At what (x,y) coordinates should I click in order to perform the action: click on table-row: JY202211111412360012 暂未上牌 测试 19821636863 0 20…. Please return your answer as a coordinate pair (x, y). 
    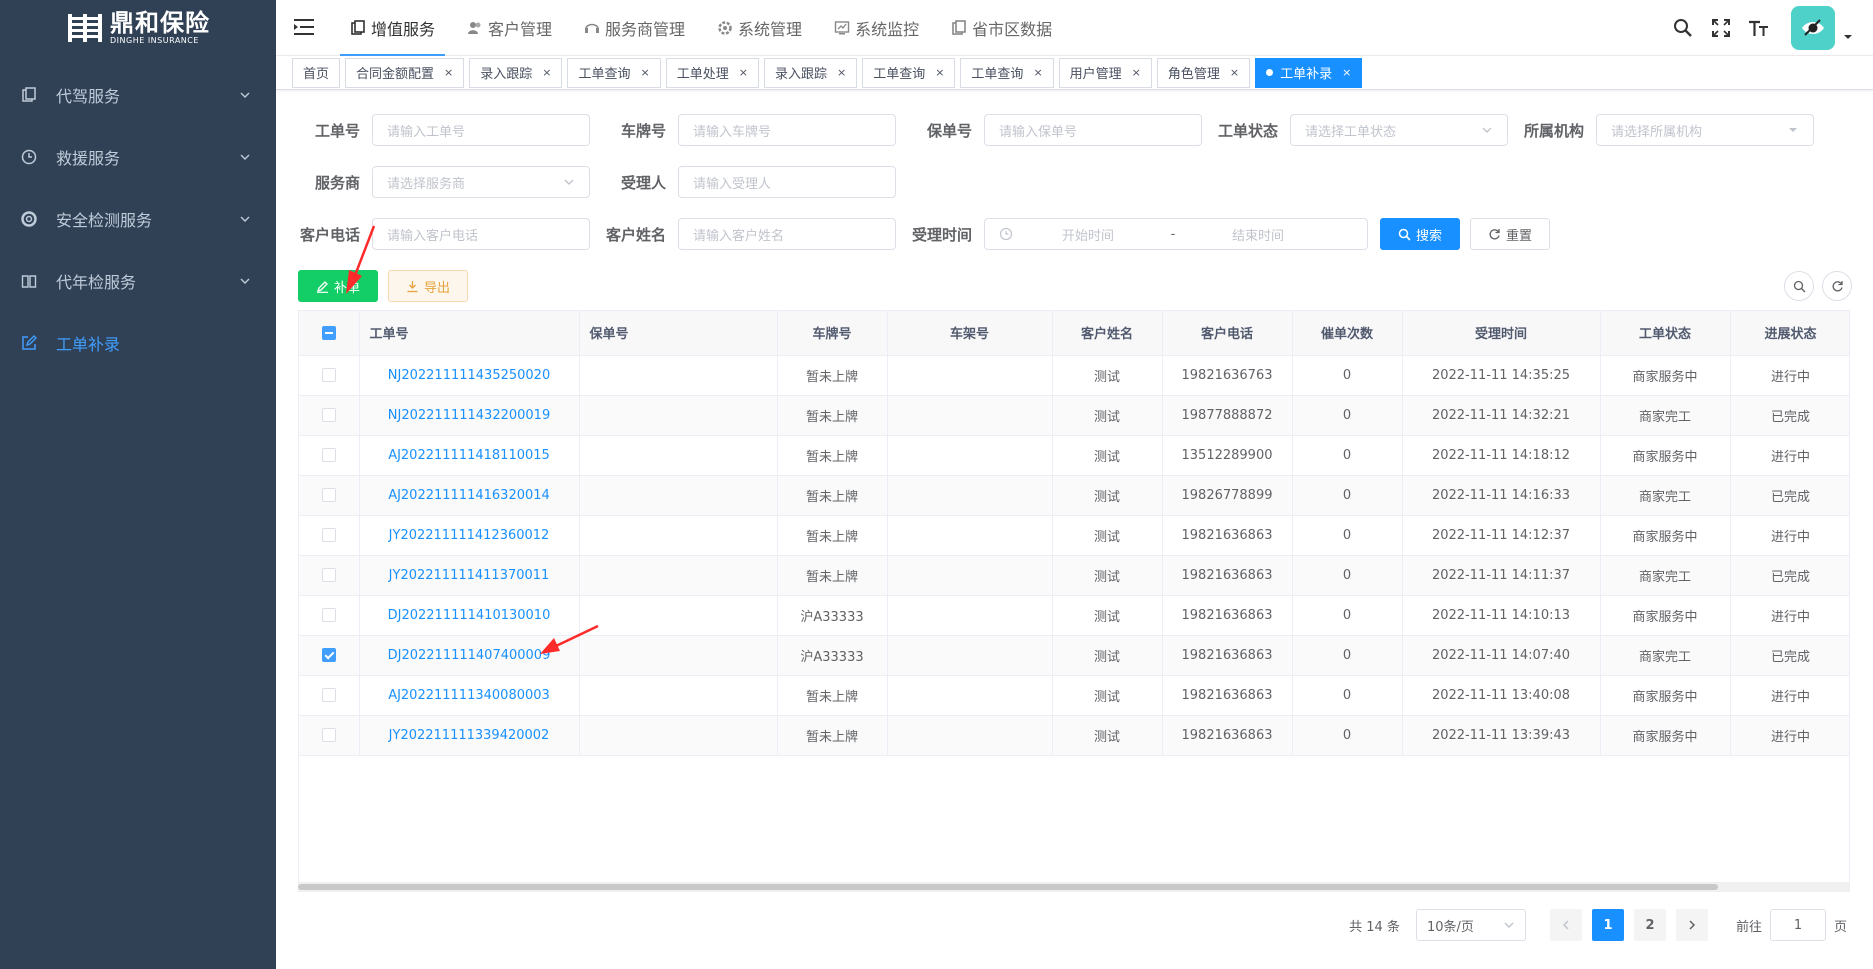
    Looking at the image, I should click on (1074, 535).